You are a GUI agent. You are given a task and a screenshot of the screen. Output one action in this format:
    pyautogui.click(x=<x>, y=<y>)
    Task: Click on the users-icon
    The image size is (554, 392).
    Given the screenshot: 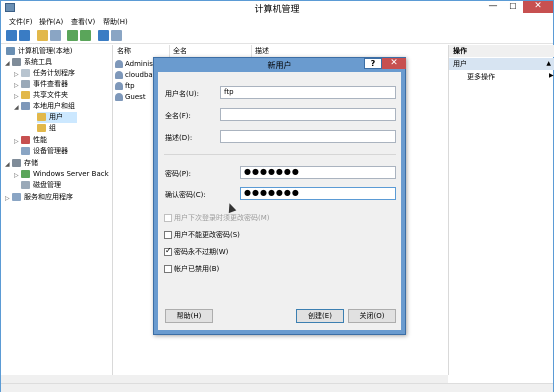 What is the action you would take?
    pyautogui.click(x=25, y=106)
    